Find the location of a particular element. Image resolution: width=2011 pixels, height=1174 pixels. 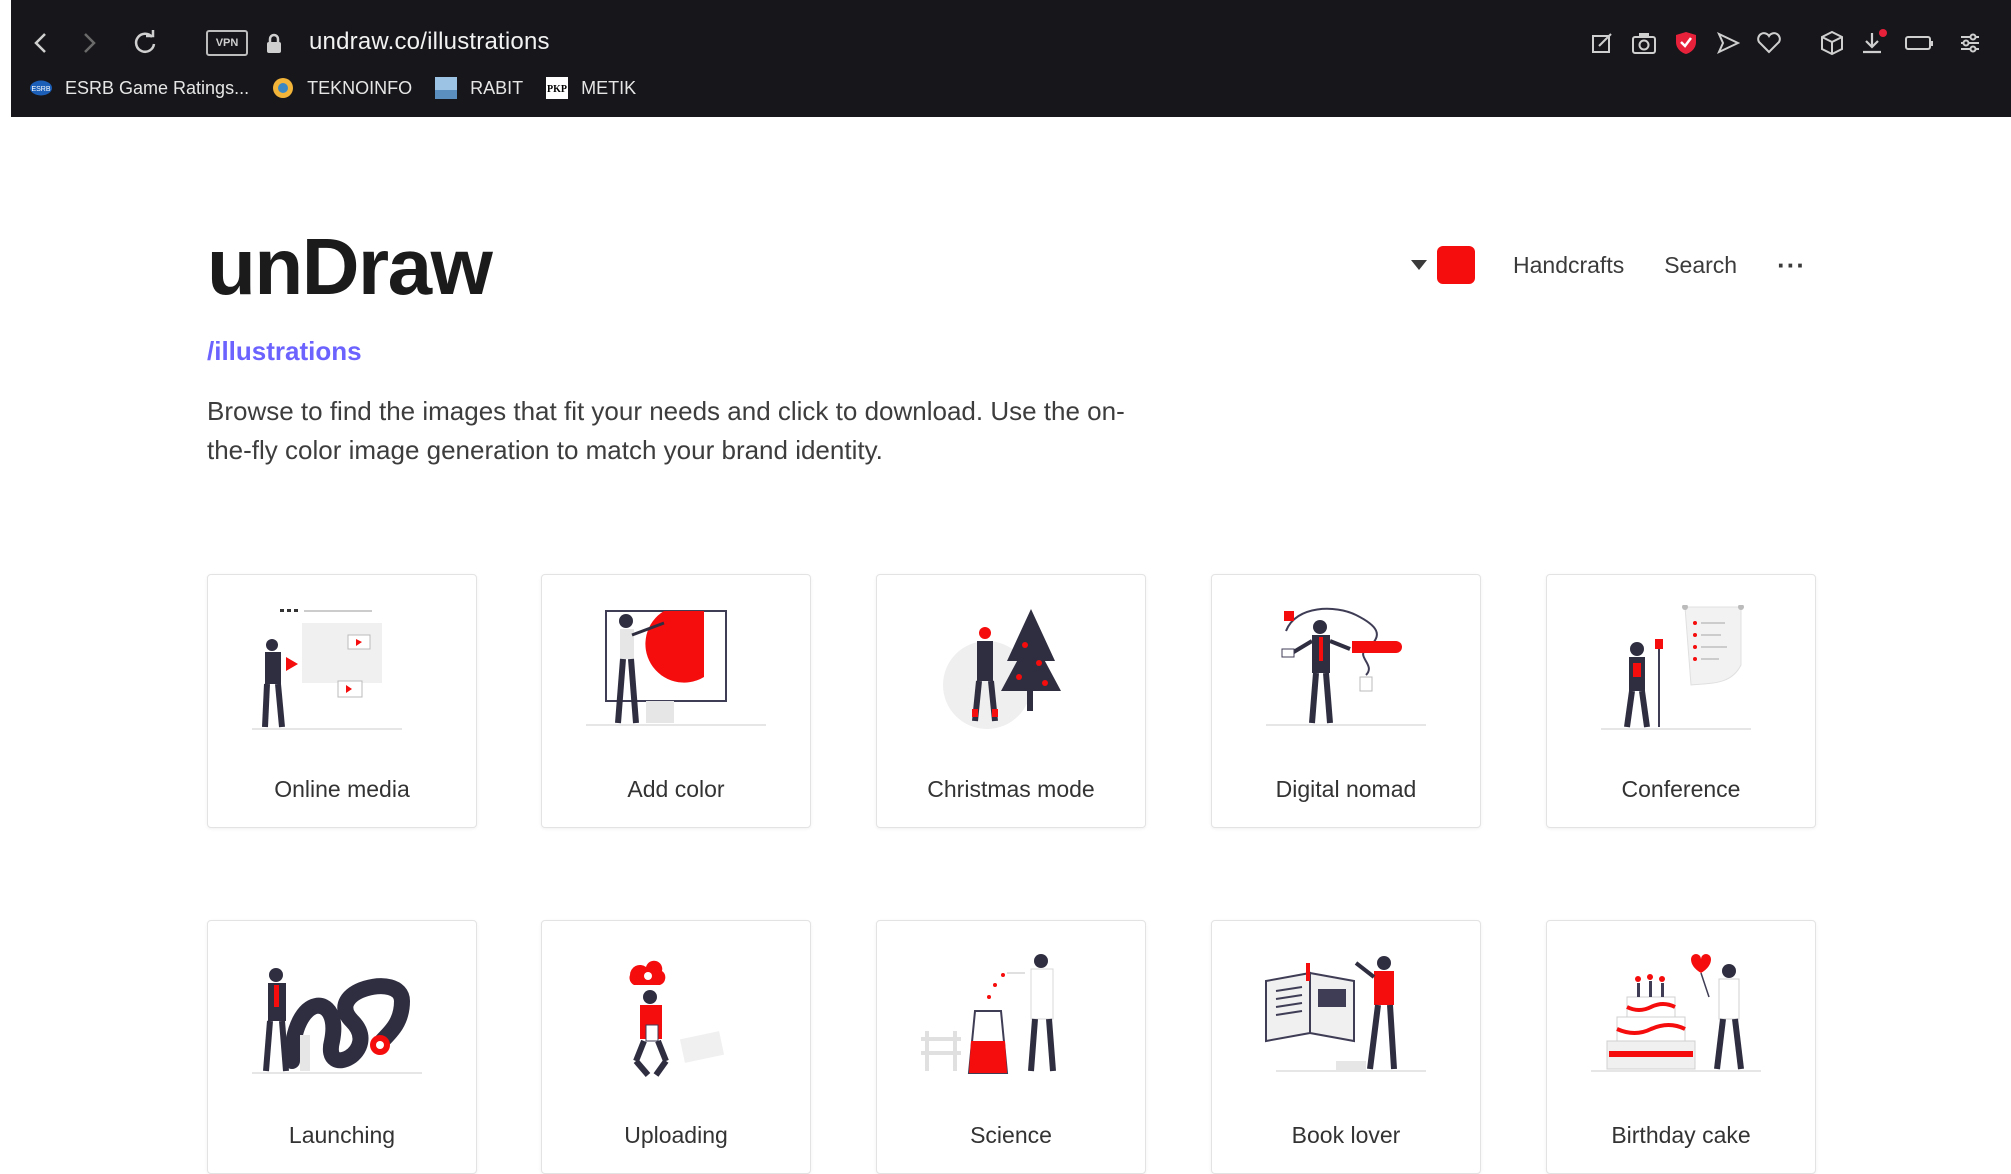

digital-nomad-illustration is located at coordinates (1346, 666).